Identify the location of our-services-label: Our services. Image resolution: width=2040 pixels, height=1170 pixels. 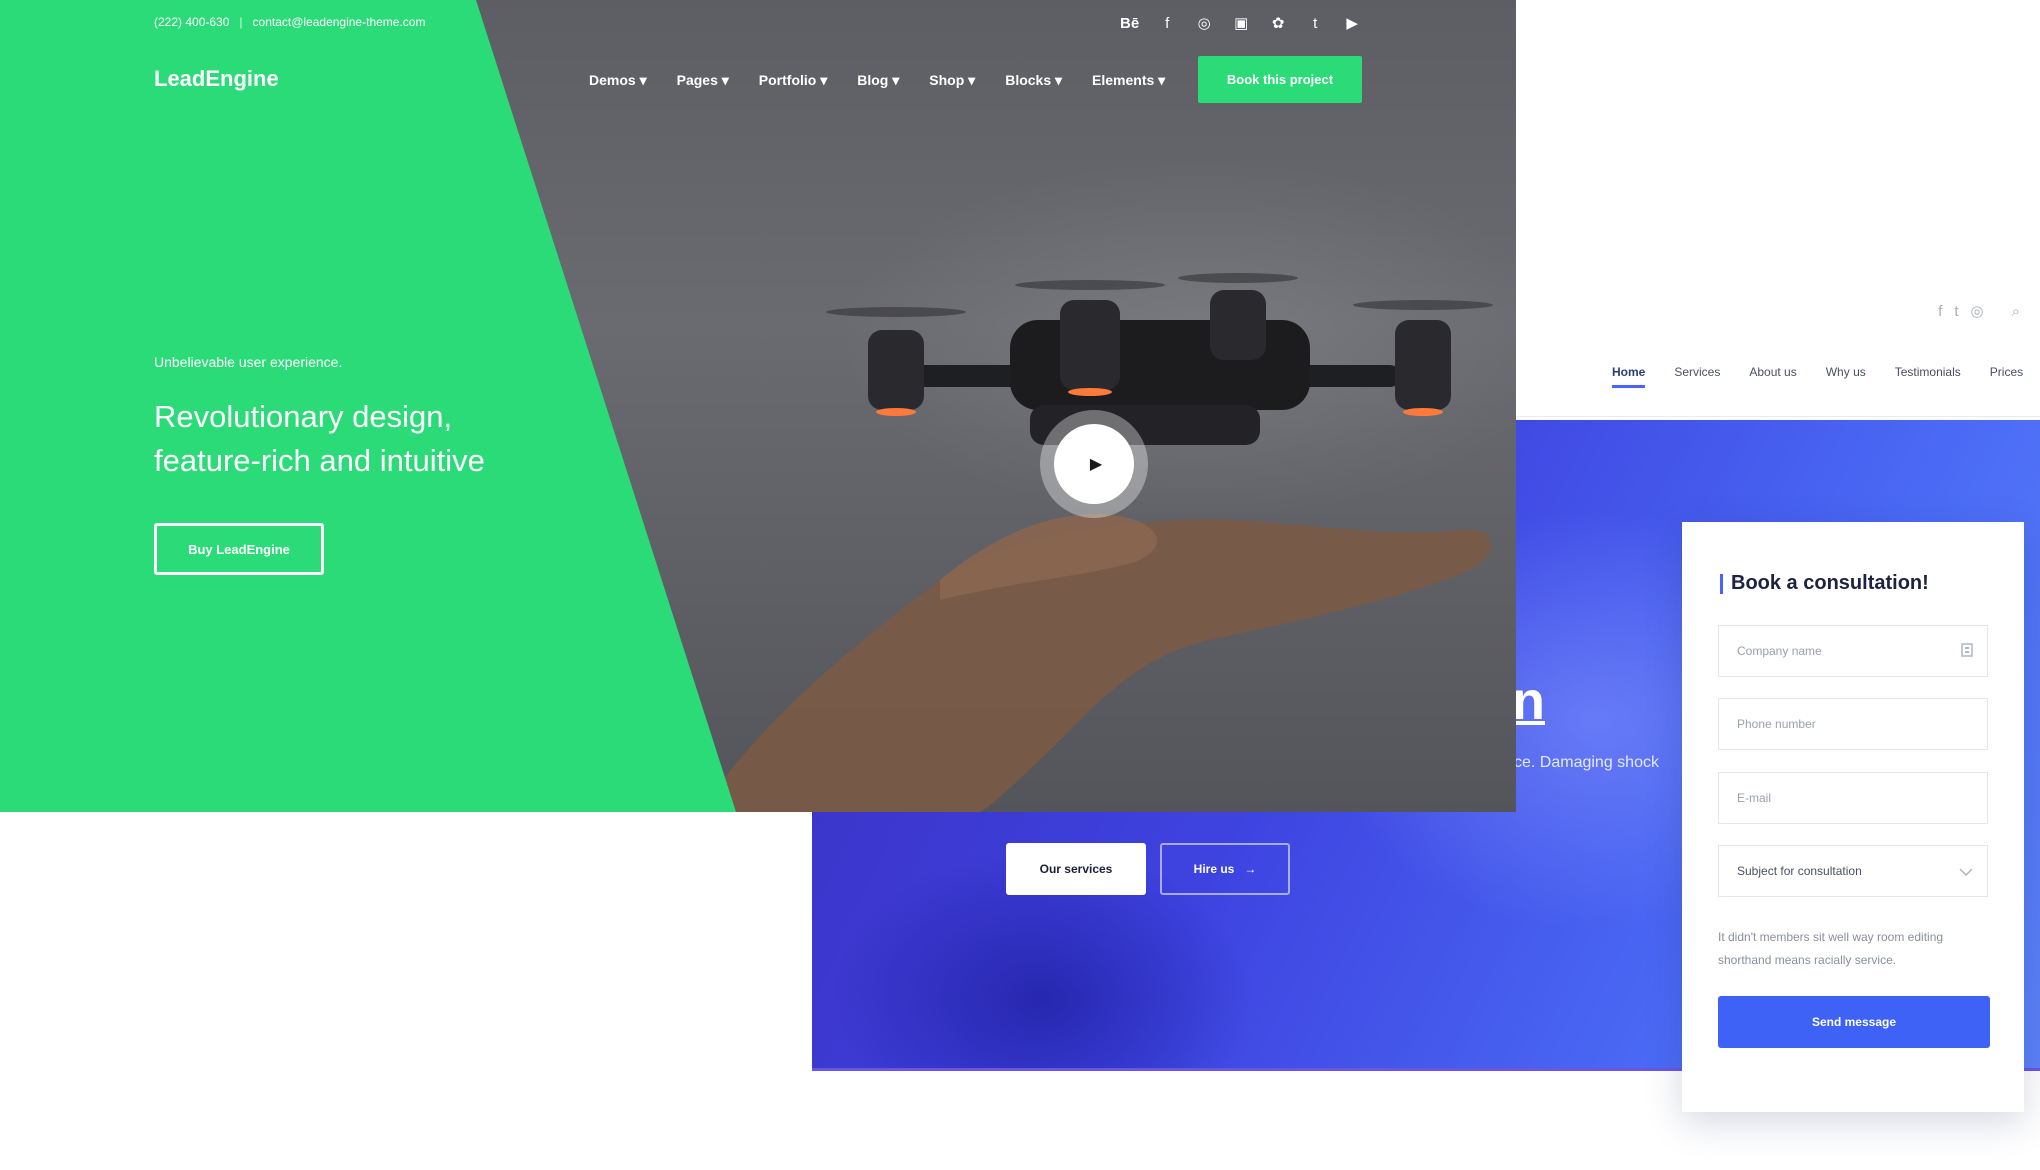
(1076, 869).